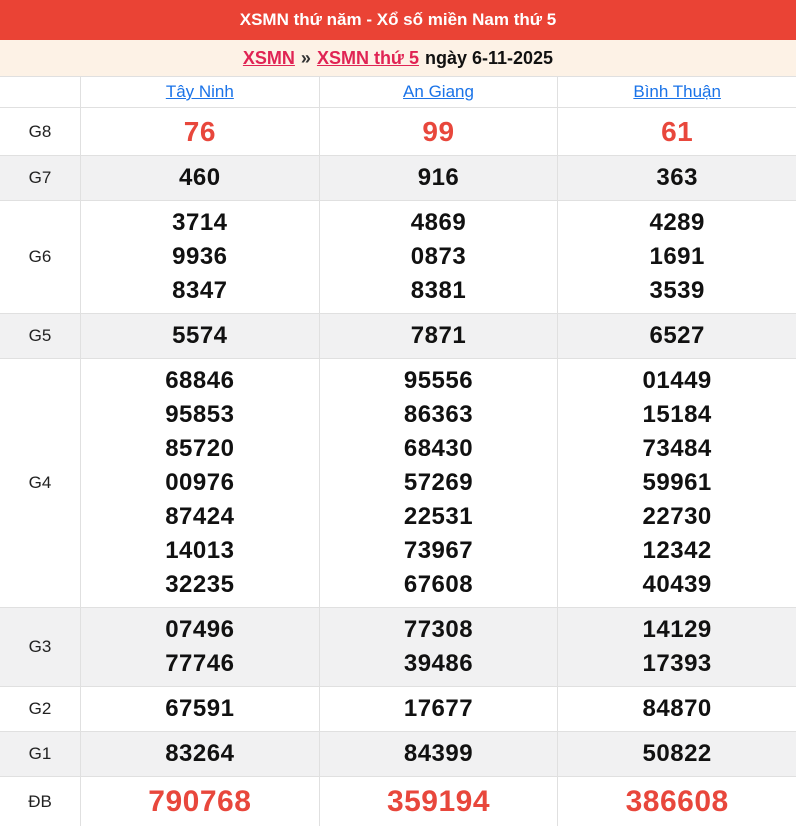 The width and height of the screenshot is (796, 826). I want to click on prize-column-header, so click(40, 92).